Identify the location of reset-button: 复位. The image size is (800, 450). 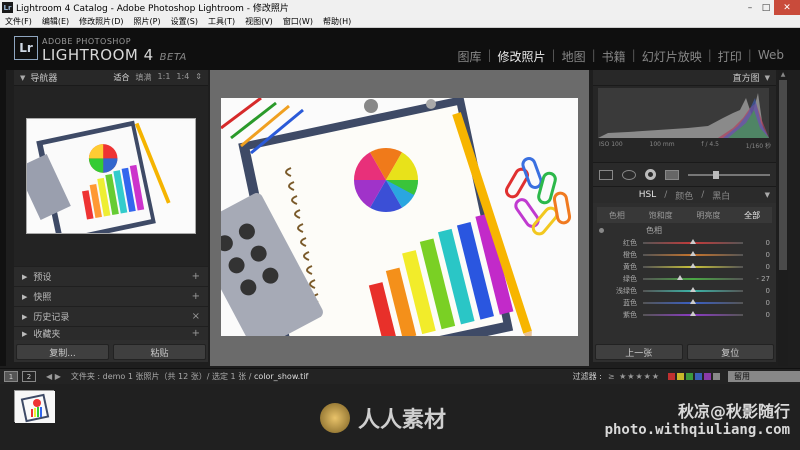
(730, 352).